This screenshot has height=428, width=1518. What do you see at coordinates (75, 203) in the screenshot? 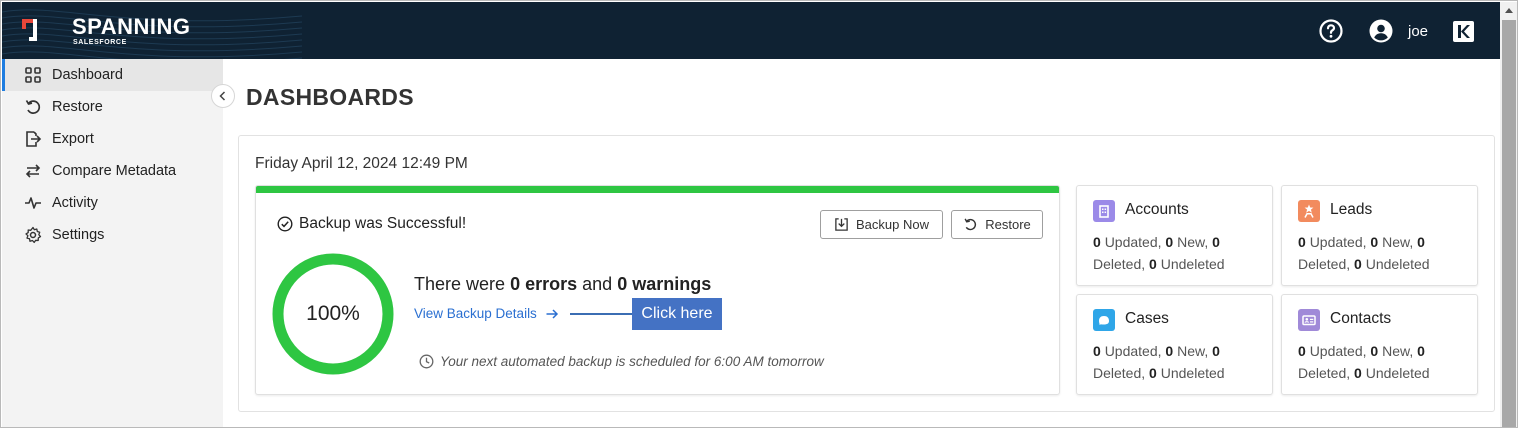
I see `sidebar-item-label: Activity` at bounding box center [75, 203].